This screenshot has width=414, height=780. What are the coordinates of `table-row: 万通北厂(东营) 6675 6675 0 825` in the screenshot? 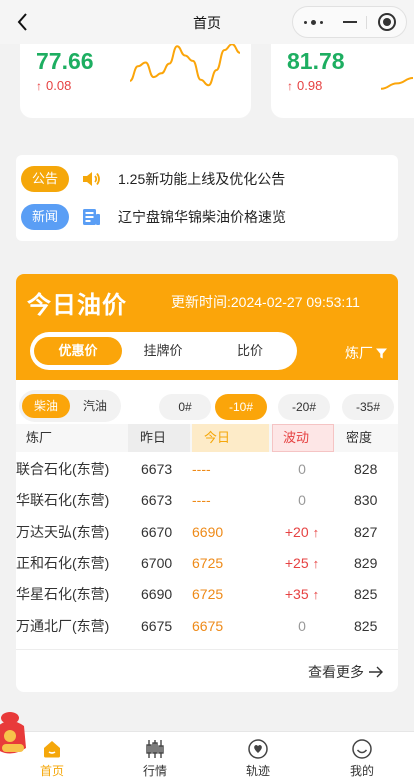 It's located at (207, 626).